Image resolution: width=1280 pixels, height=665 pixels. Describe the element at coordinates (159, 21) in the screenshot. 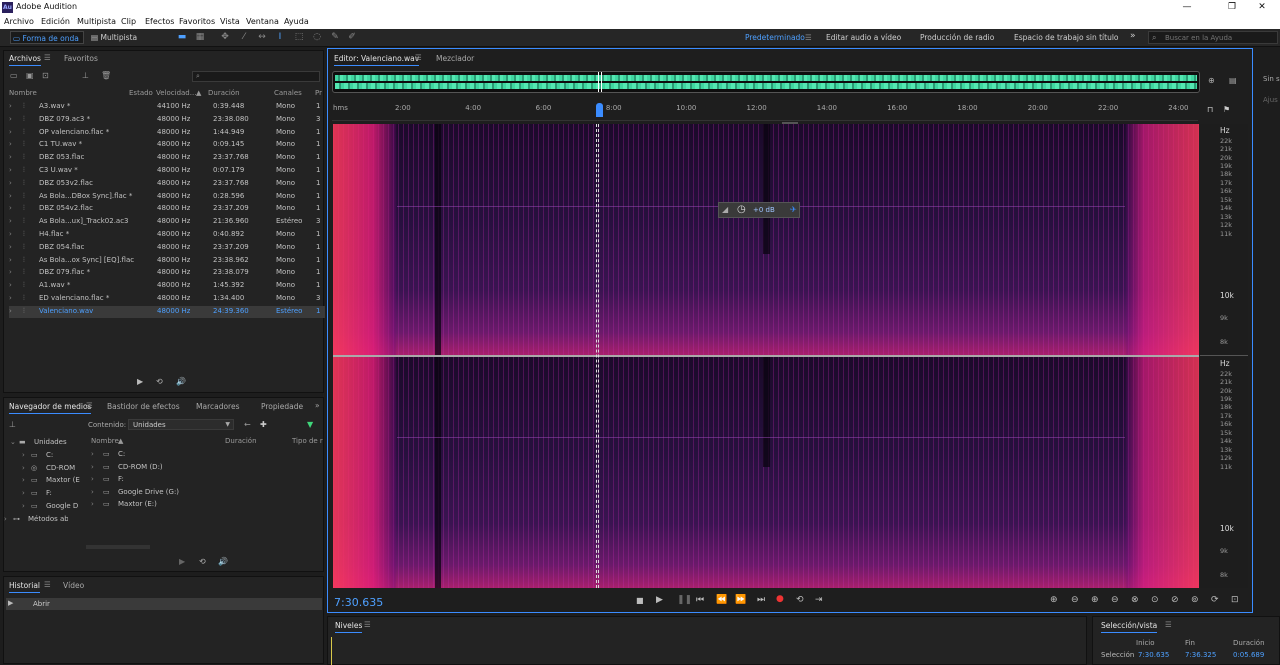

I see `menu-efectos: Efectos` at that location.